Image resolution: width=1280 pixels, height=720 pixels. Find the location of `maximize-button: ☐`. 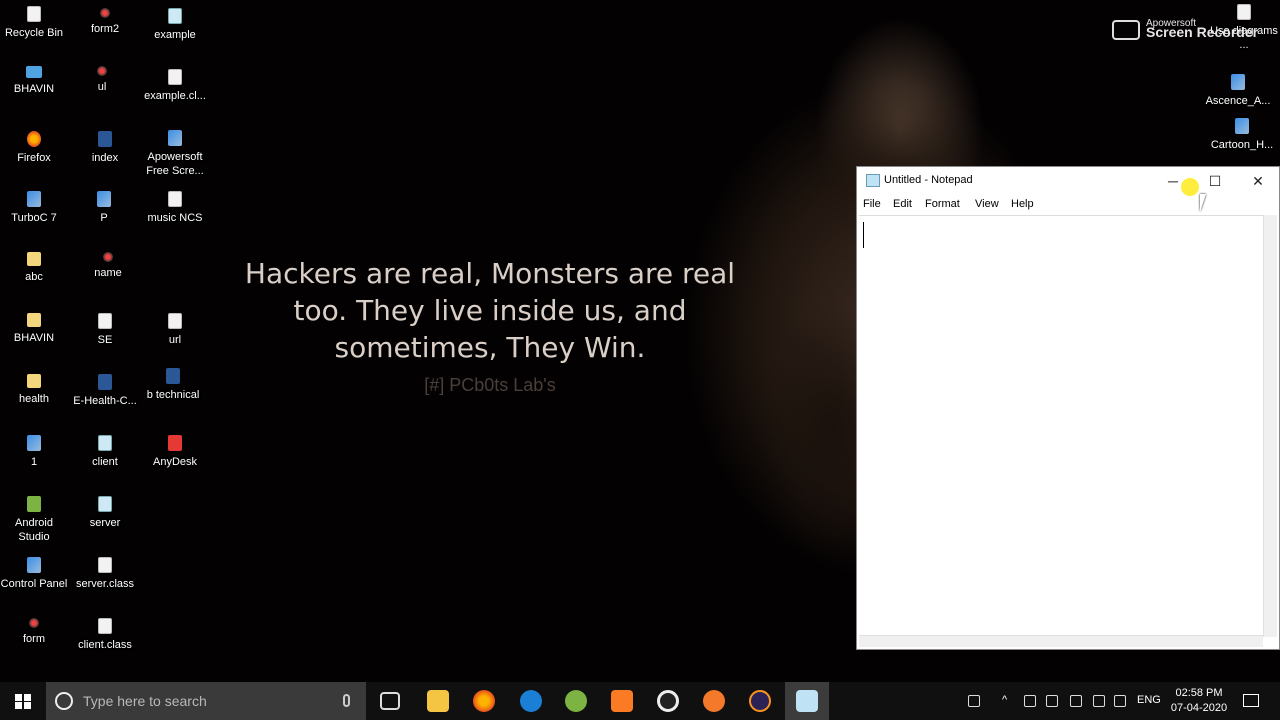

maximize-button: ☐ is located at coordinates (1215, 181).